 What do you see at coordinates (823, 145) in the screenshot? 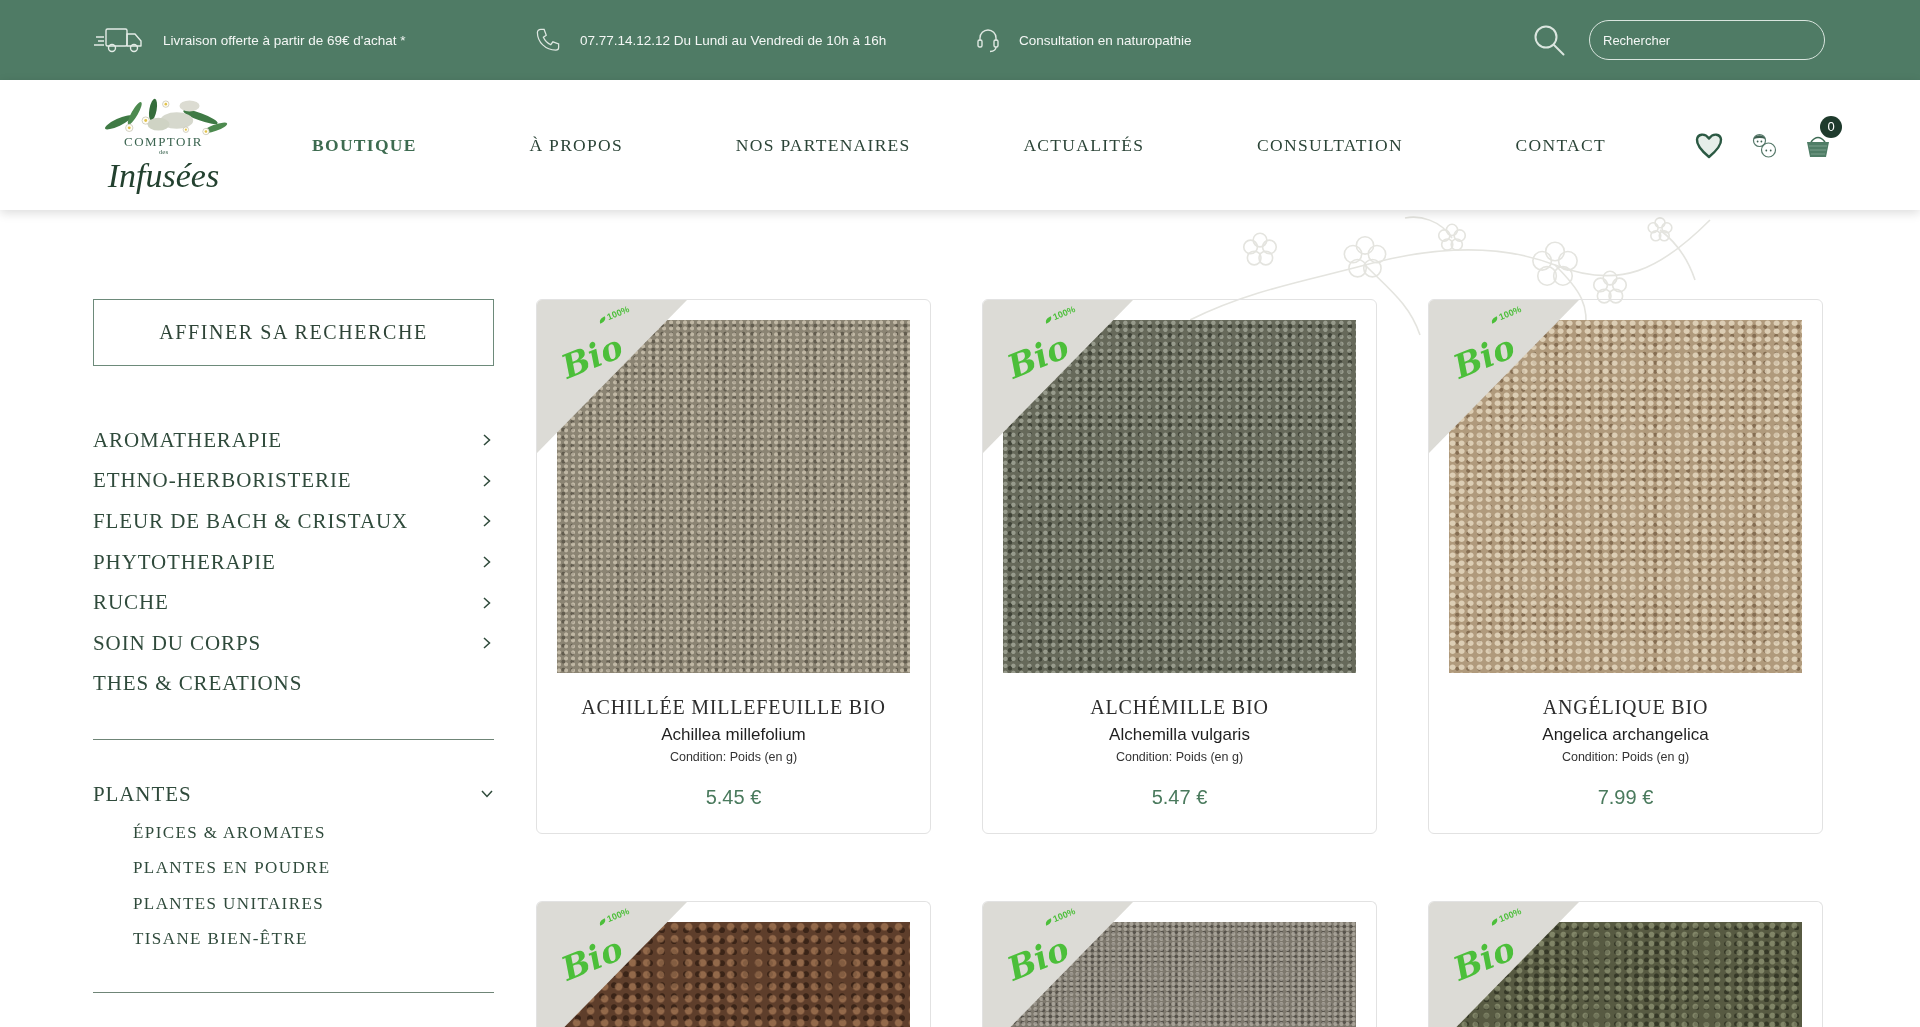
I see `nav-link: NOS PARTENAIRES` at bounding box center [823, 145].